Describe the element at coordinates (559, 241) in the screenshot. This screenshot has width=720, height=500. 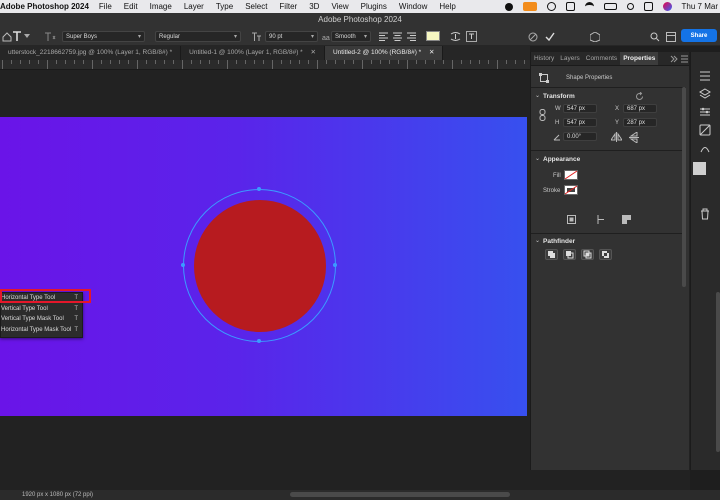
I see `pathfinder-section-title: Pathfinder` at that location.